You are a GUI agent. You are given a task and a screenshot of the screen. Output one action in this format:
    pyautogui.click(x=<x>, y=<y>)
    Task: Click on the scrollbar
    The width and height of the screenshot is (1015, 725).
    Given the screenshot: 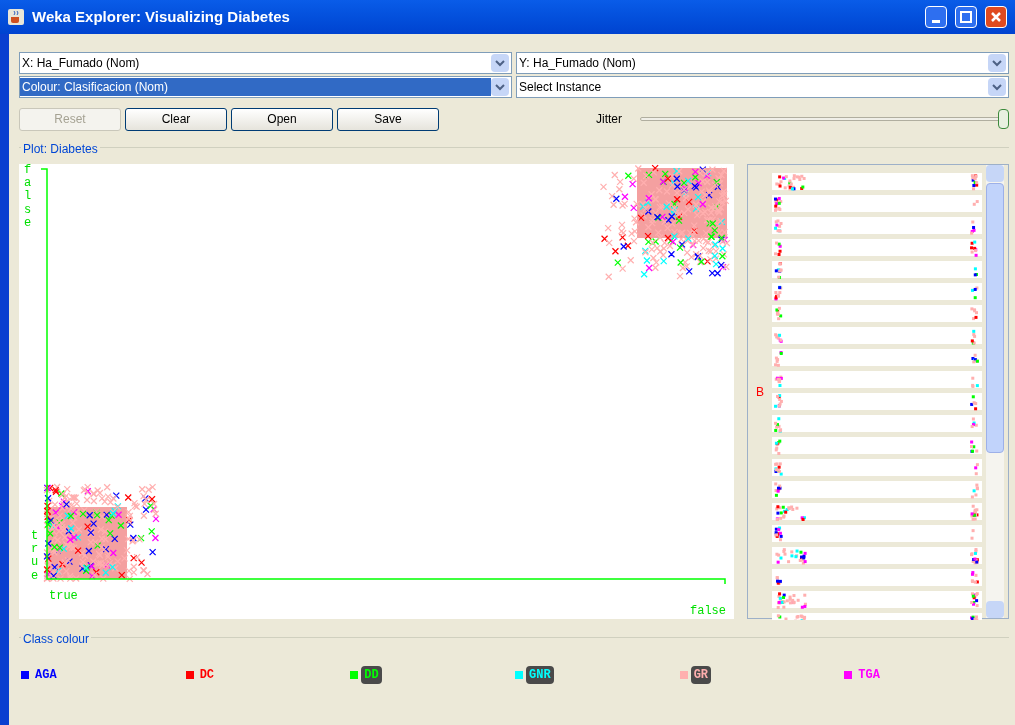 What is the action you would take?
    pyautogui.click(x=995, y=391)
    